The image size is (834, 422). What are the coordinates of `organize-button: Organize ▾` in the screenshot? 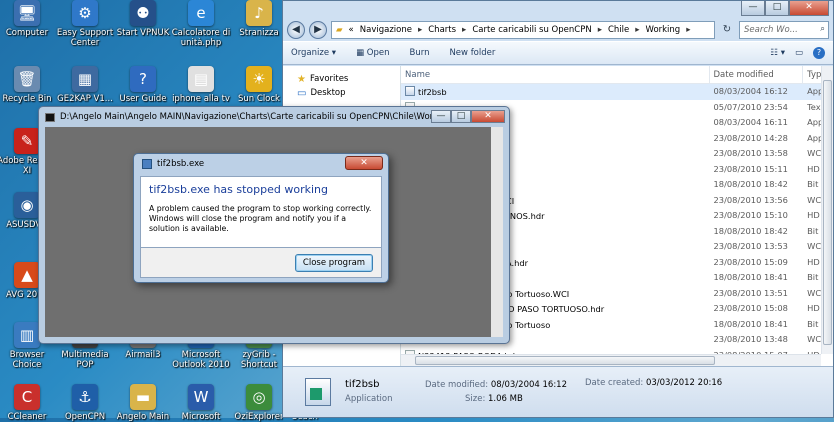 It's located at (313, 53).